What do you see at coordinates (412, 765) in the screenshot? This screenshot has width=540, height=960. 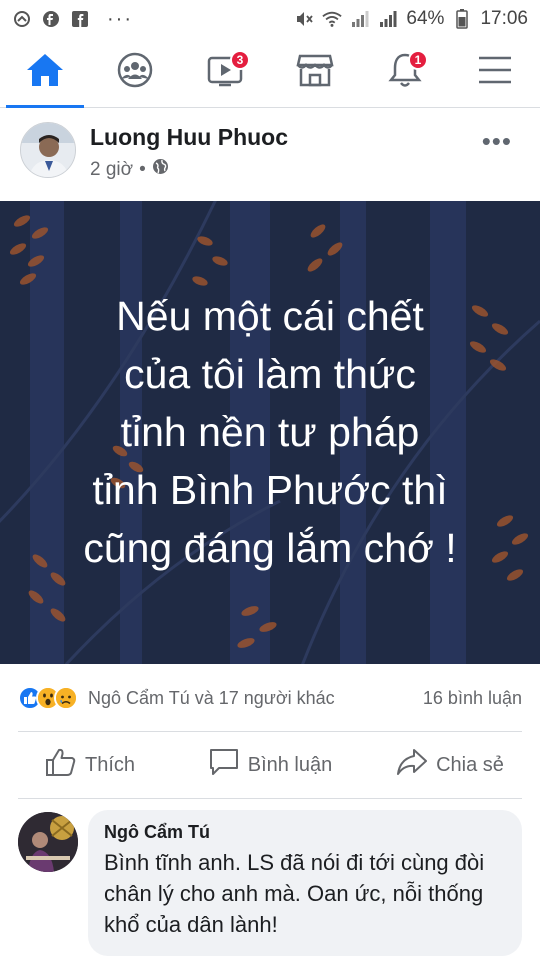 I see `share-arrow-icon` at bounding box center [412, 765].